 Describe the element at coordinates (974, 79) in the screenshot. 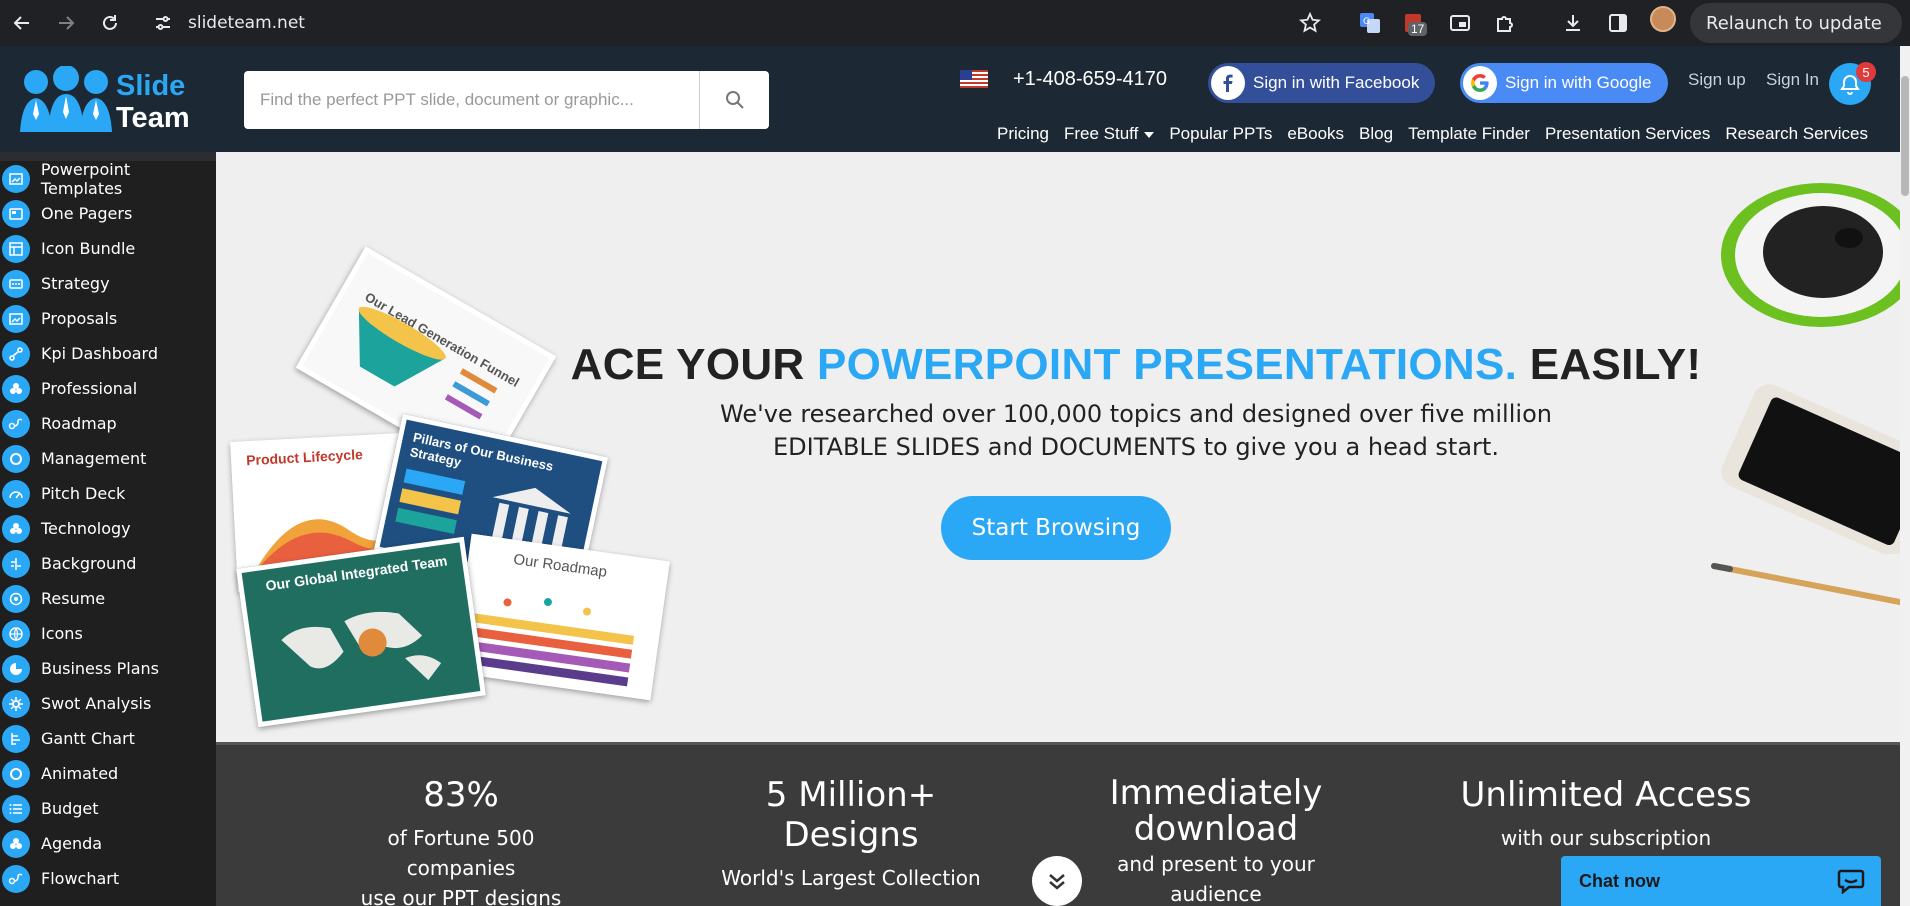

I see `us-flag-icon` at that location.